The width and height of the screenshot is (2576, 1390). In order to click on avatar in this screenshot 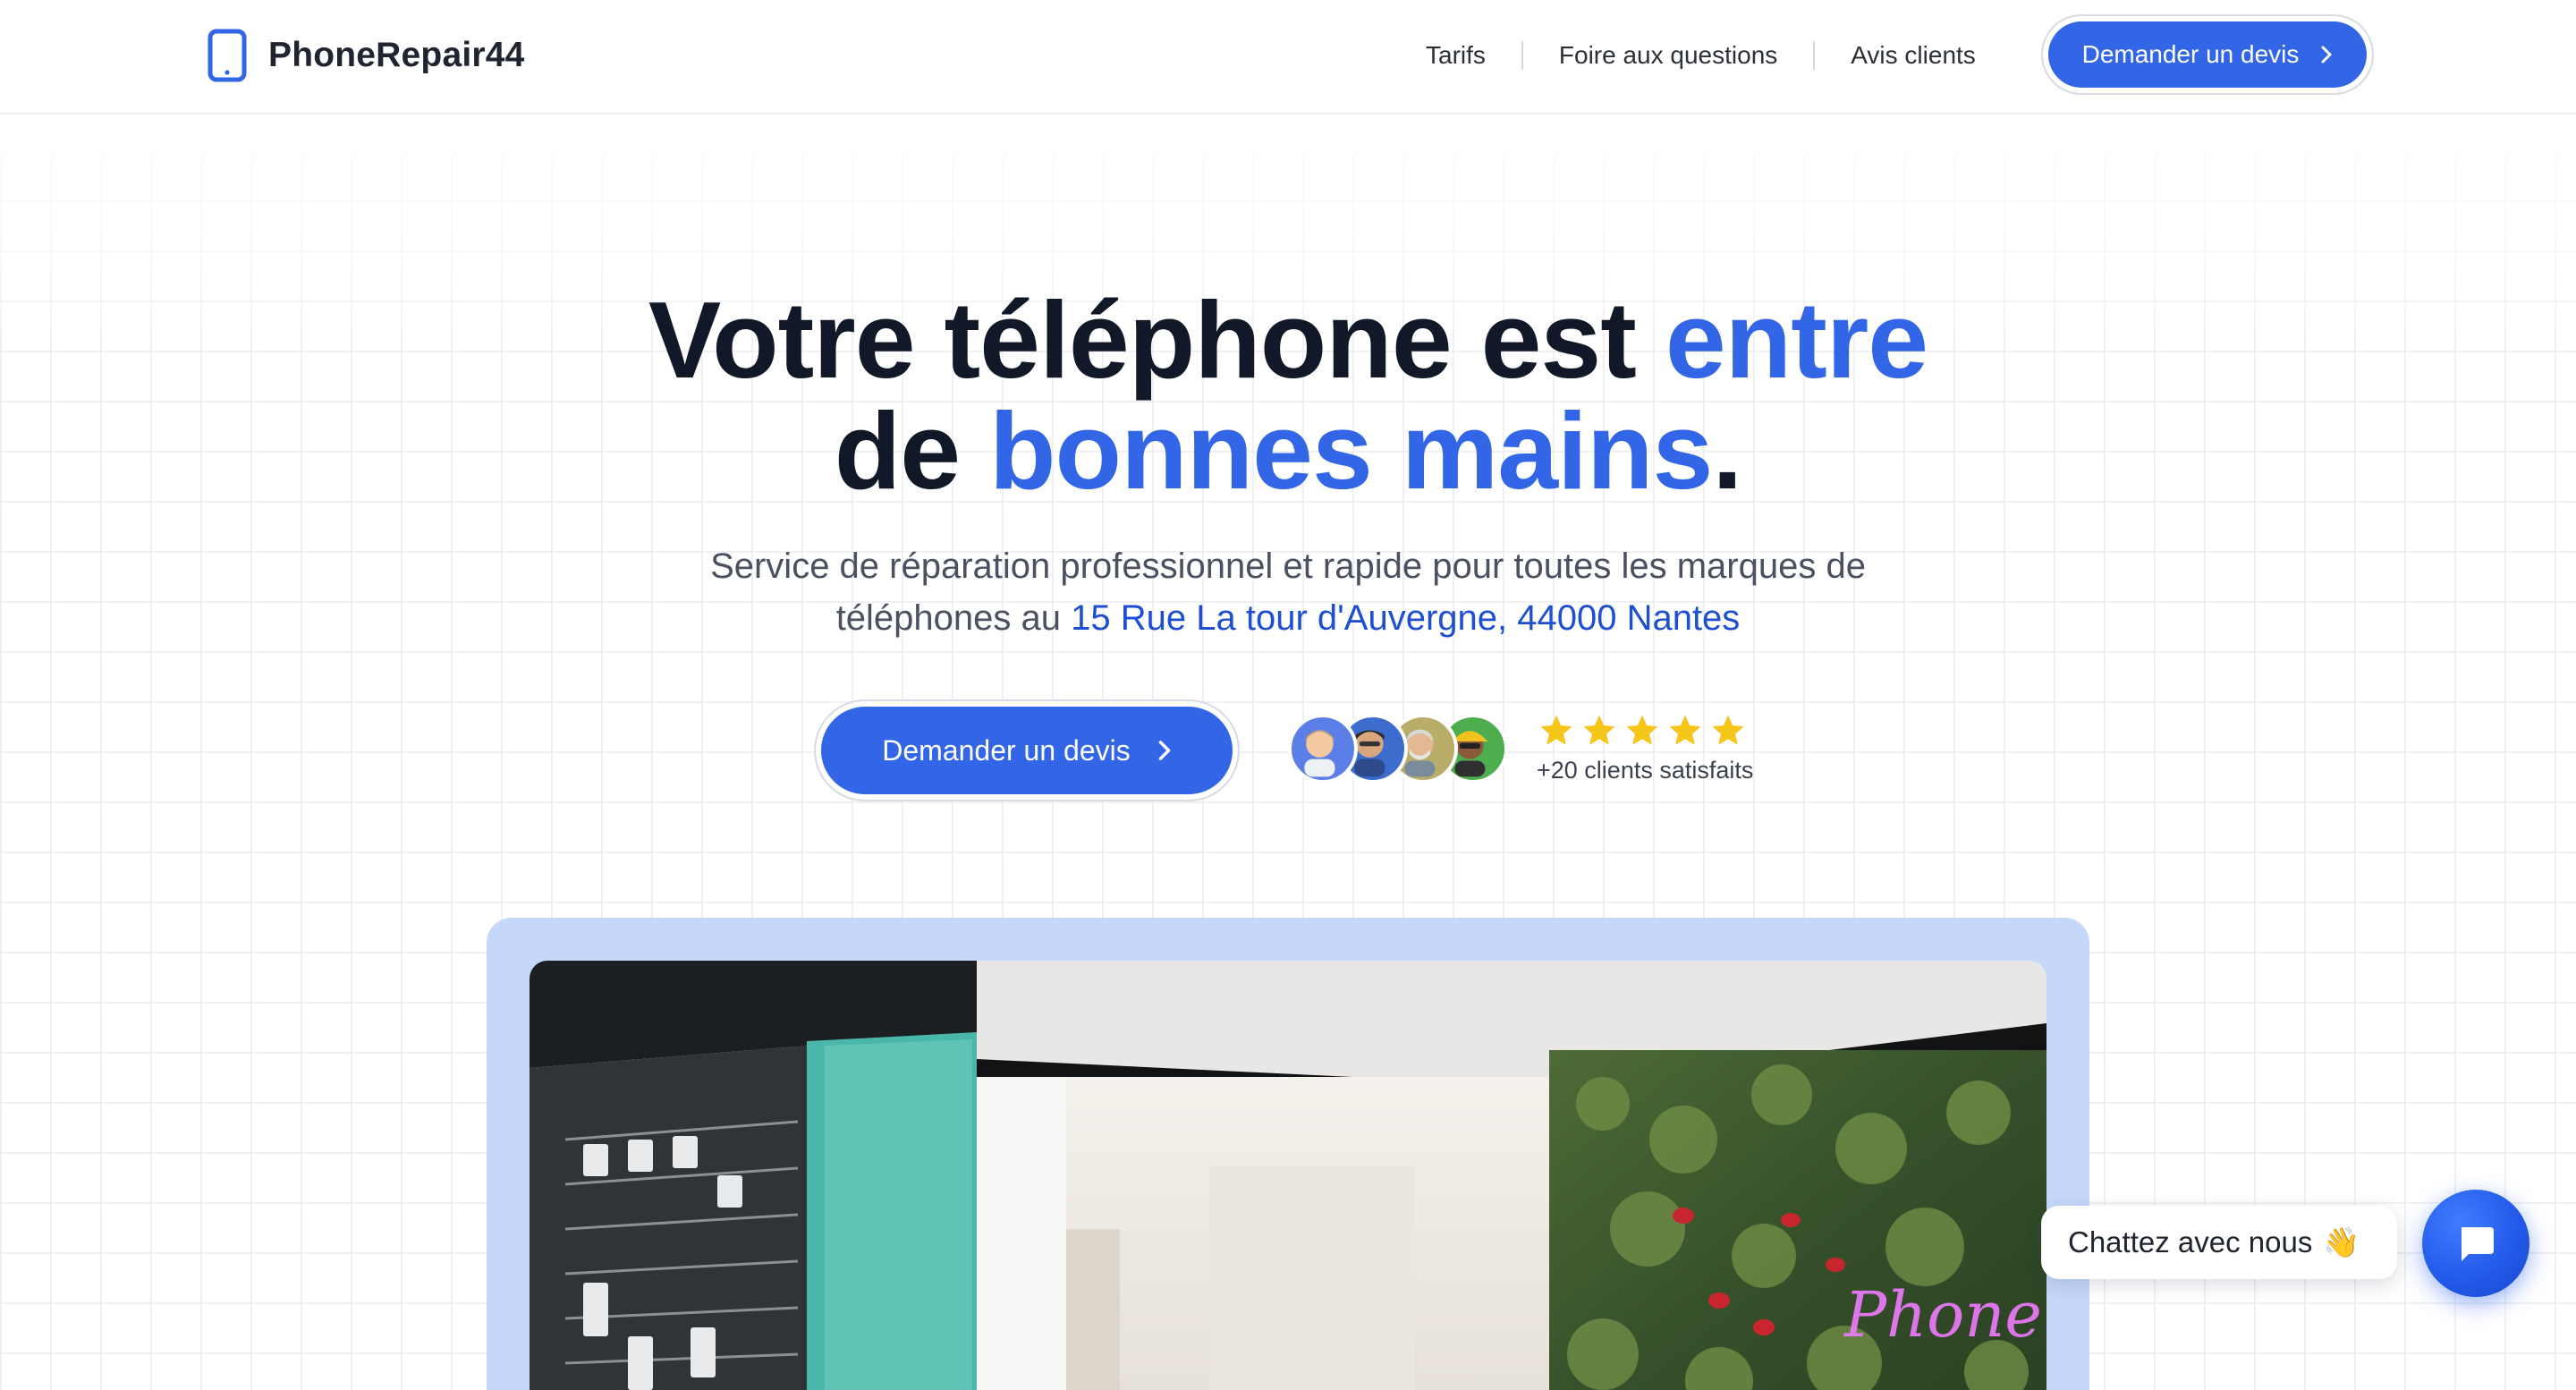, I will do `click(1323, 749)`.